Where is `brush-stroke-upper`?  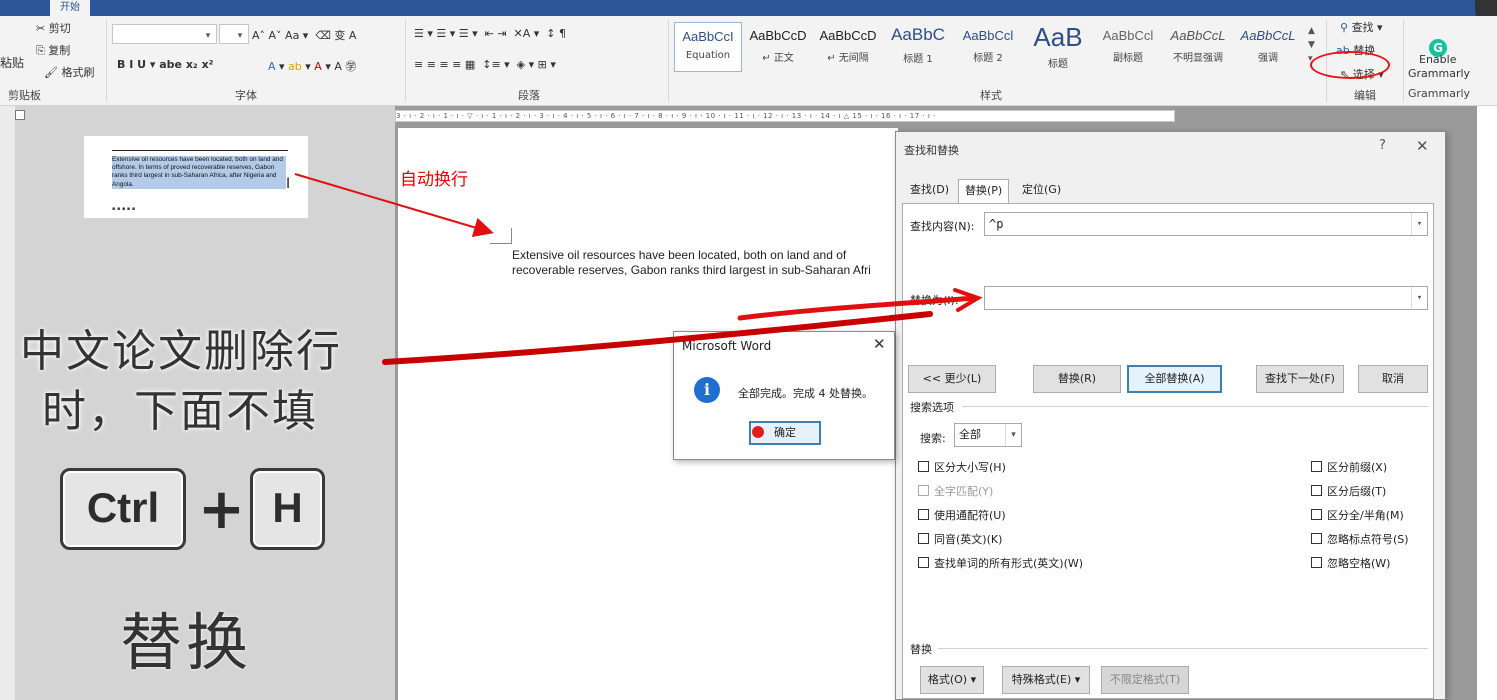 brush-stroke-upper is located at coordinates (857, 308).